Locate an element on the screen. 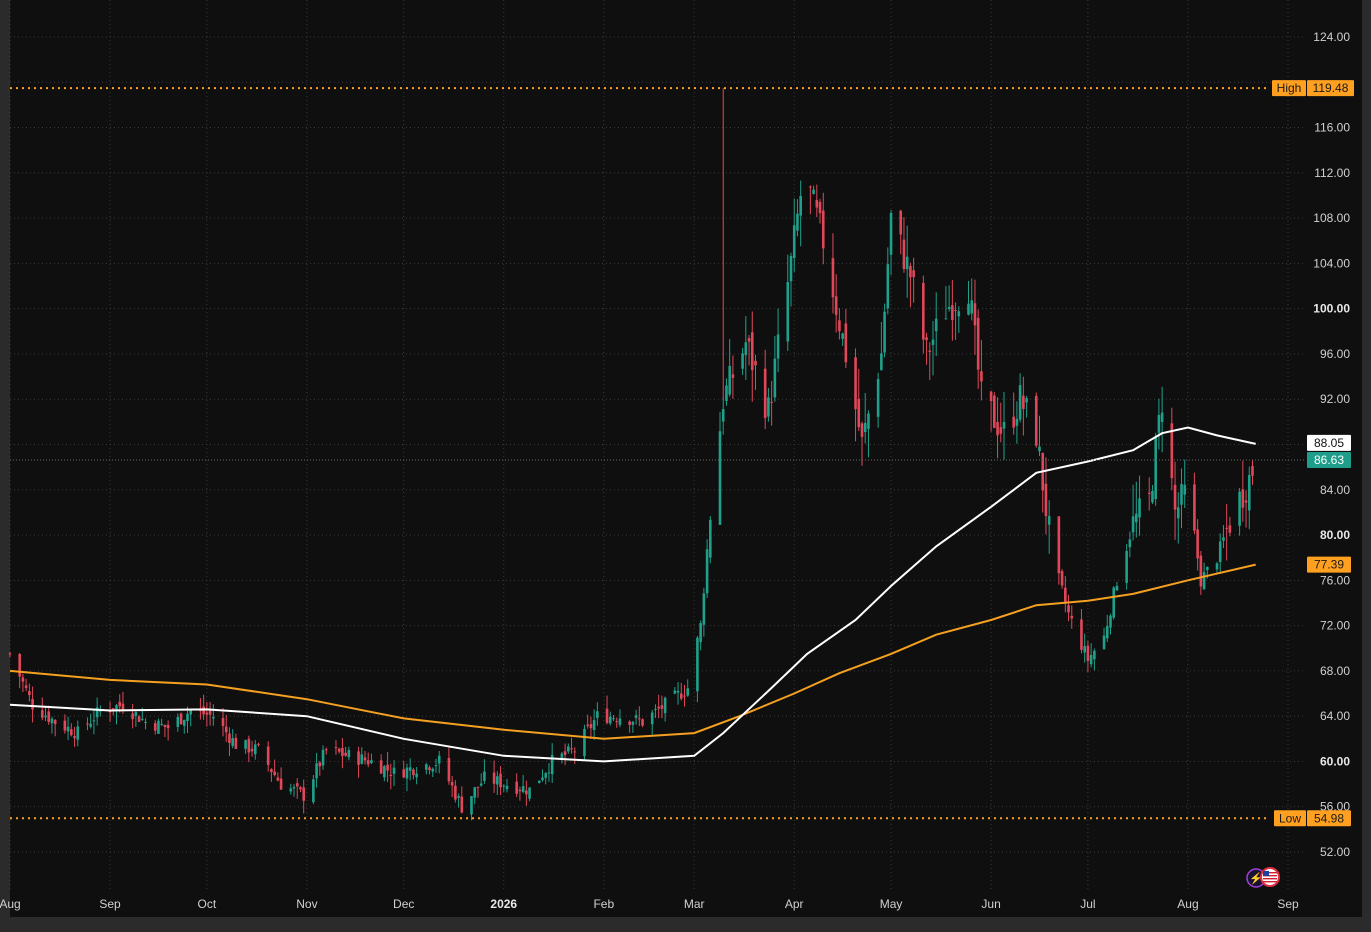 The width and height of the screenshot is (1371, 932). y-tick-label: 96.00 is located at coordinates (1335, 354).